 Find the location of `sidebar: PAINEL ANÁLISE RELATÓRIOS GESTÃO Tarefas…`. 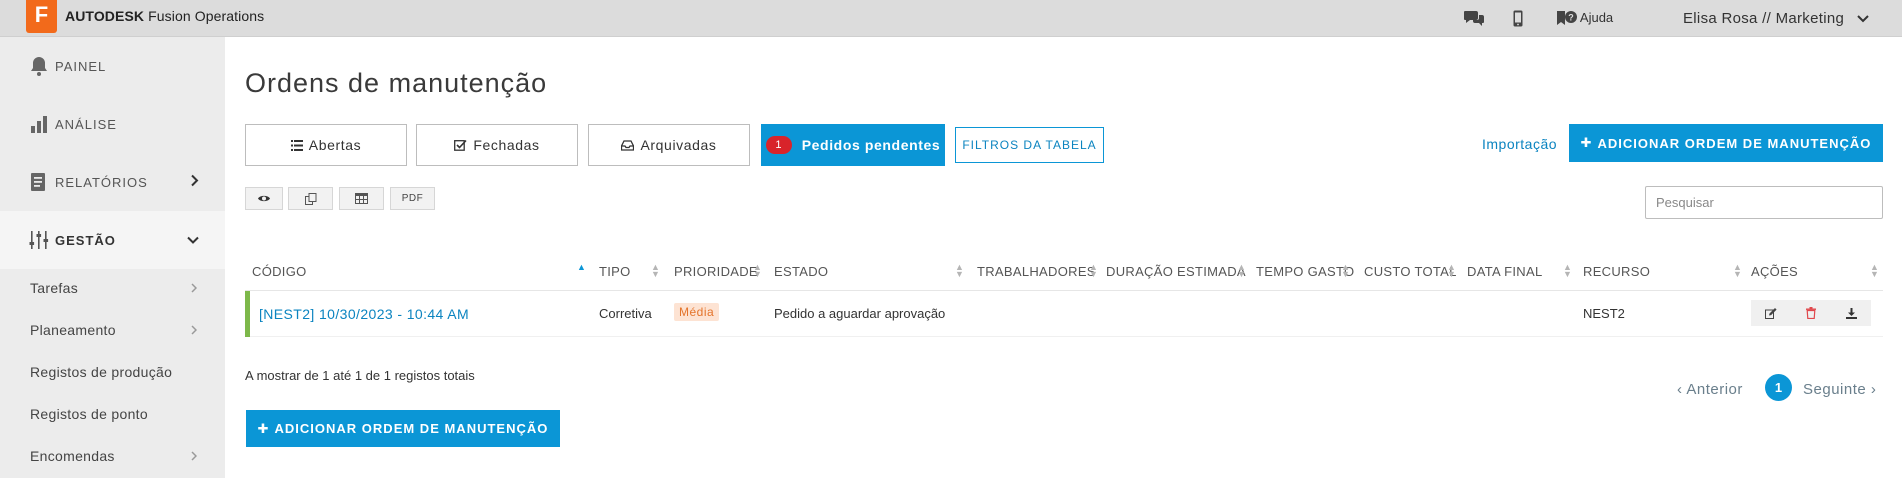

sidebar: PAINEL ANÁLISE RELATÓRIOS GESTÃO Tarefas… is located at coordinates (112, 257).